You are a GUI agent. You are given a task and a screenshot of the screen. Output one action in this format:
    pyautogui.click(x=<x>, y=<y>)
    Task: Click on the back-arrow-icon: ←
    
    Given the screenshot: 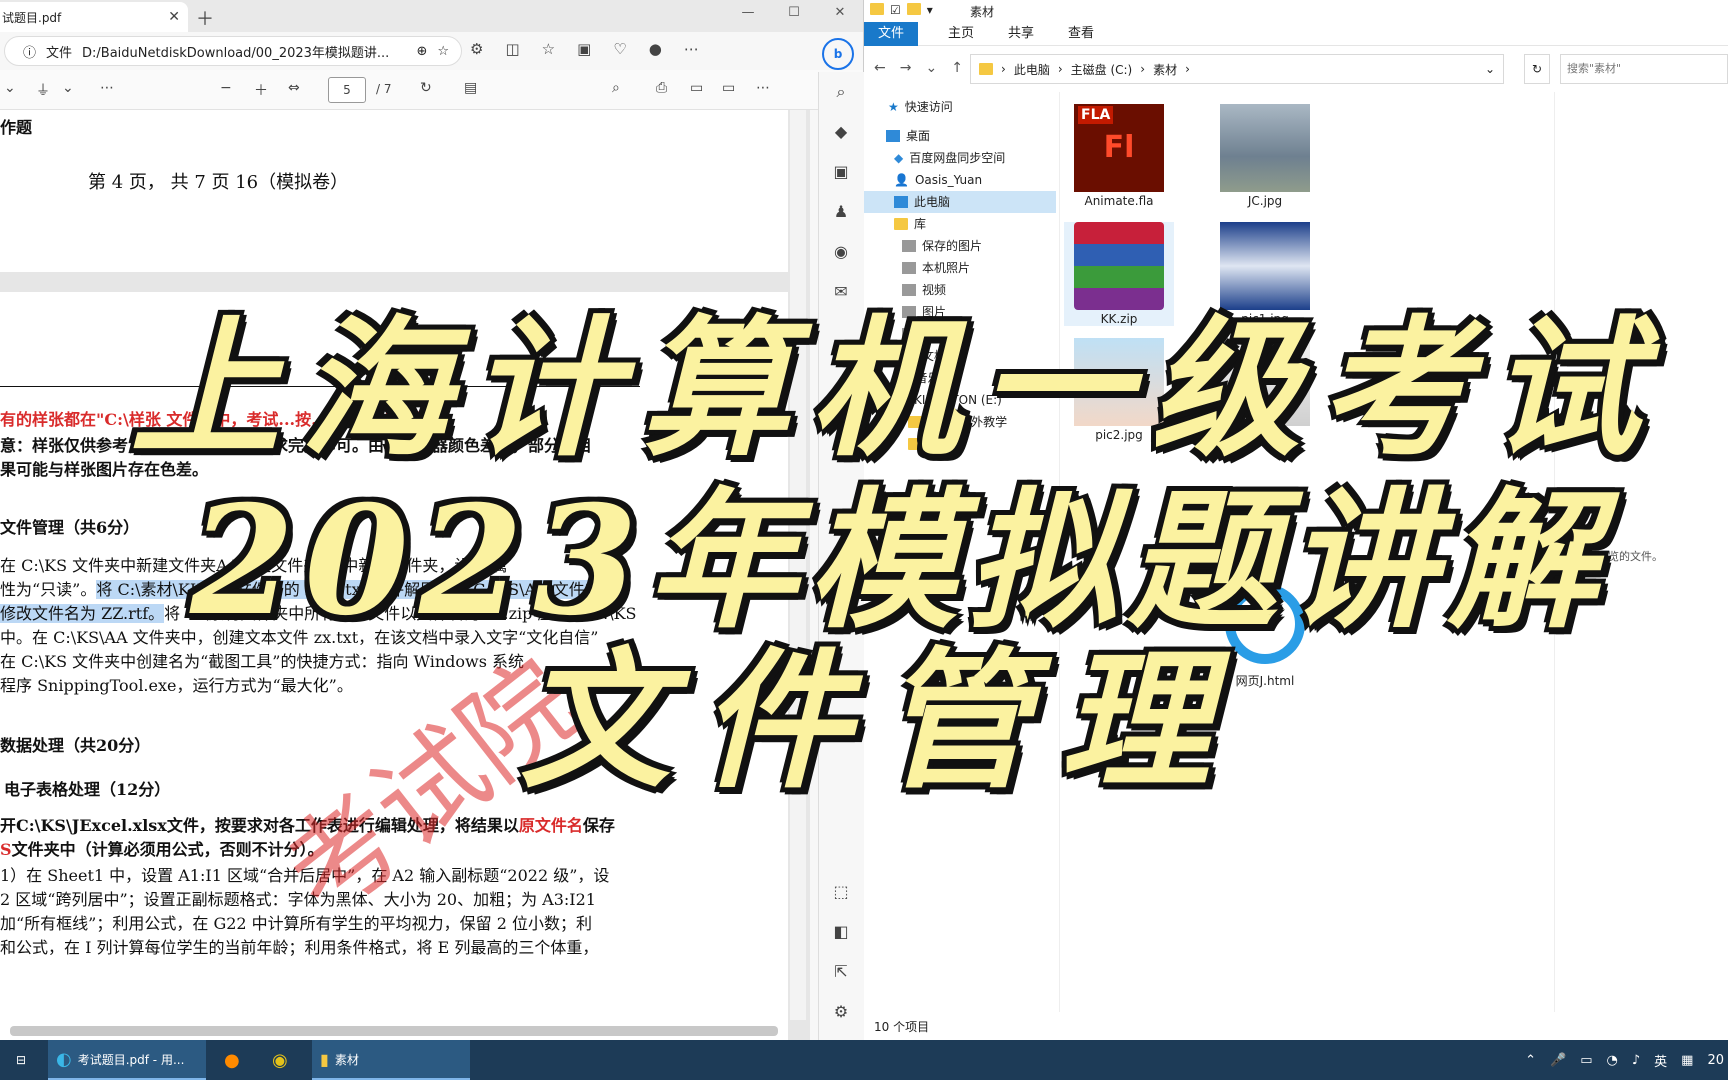 What is the action you would take?
    pyautogui.click(x=880, y=68)
    